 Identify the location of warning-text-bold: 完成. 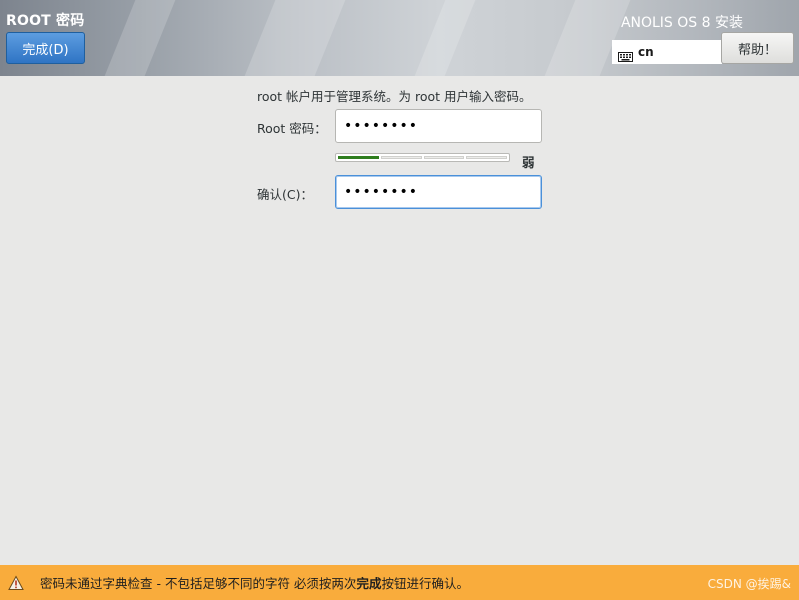
(369, 583).